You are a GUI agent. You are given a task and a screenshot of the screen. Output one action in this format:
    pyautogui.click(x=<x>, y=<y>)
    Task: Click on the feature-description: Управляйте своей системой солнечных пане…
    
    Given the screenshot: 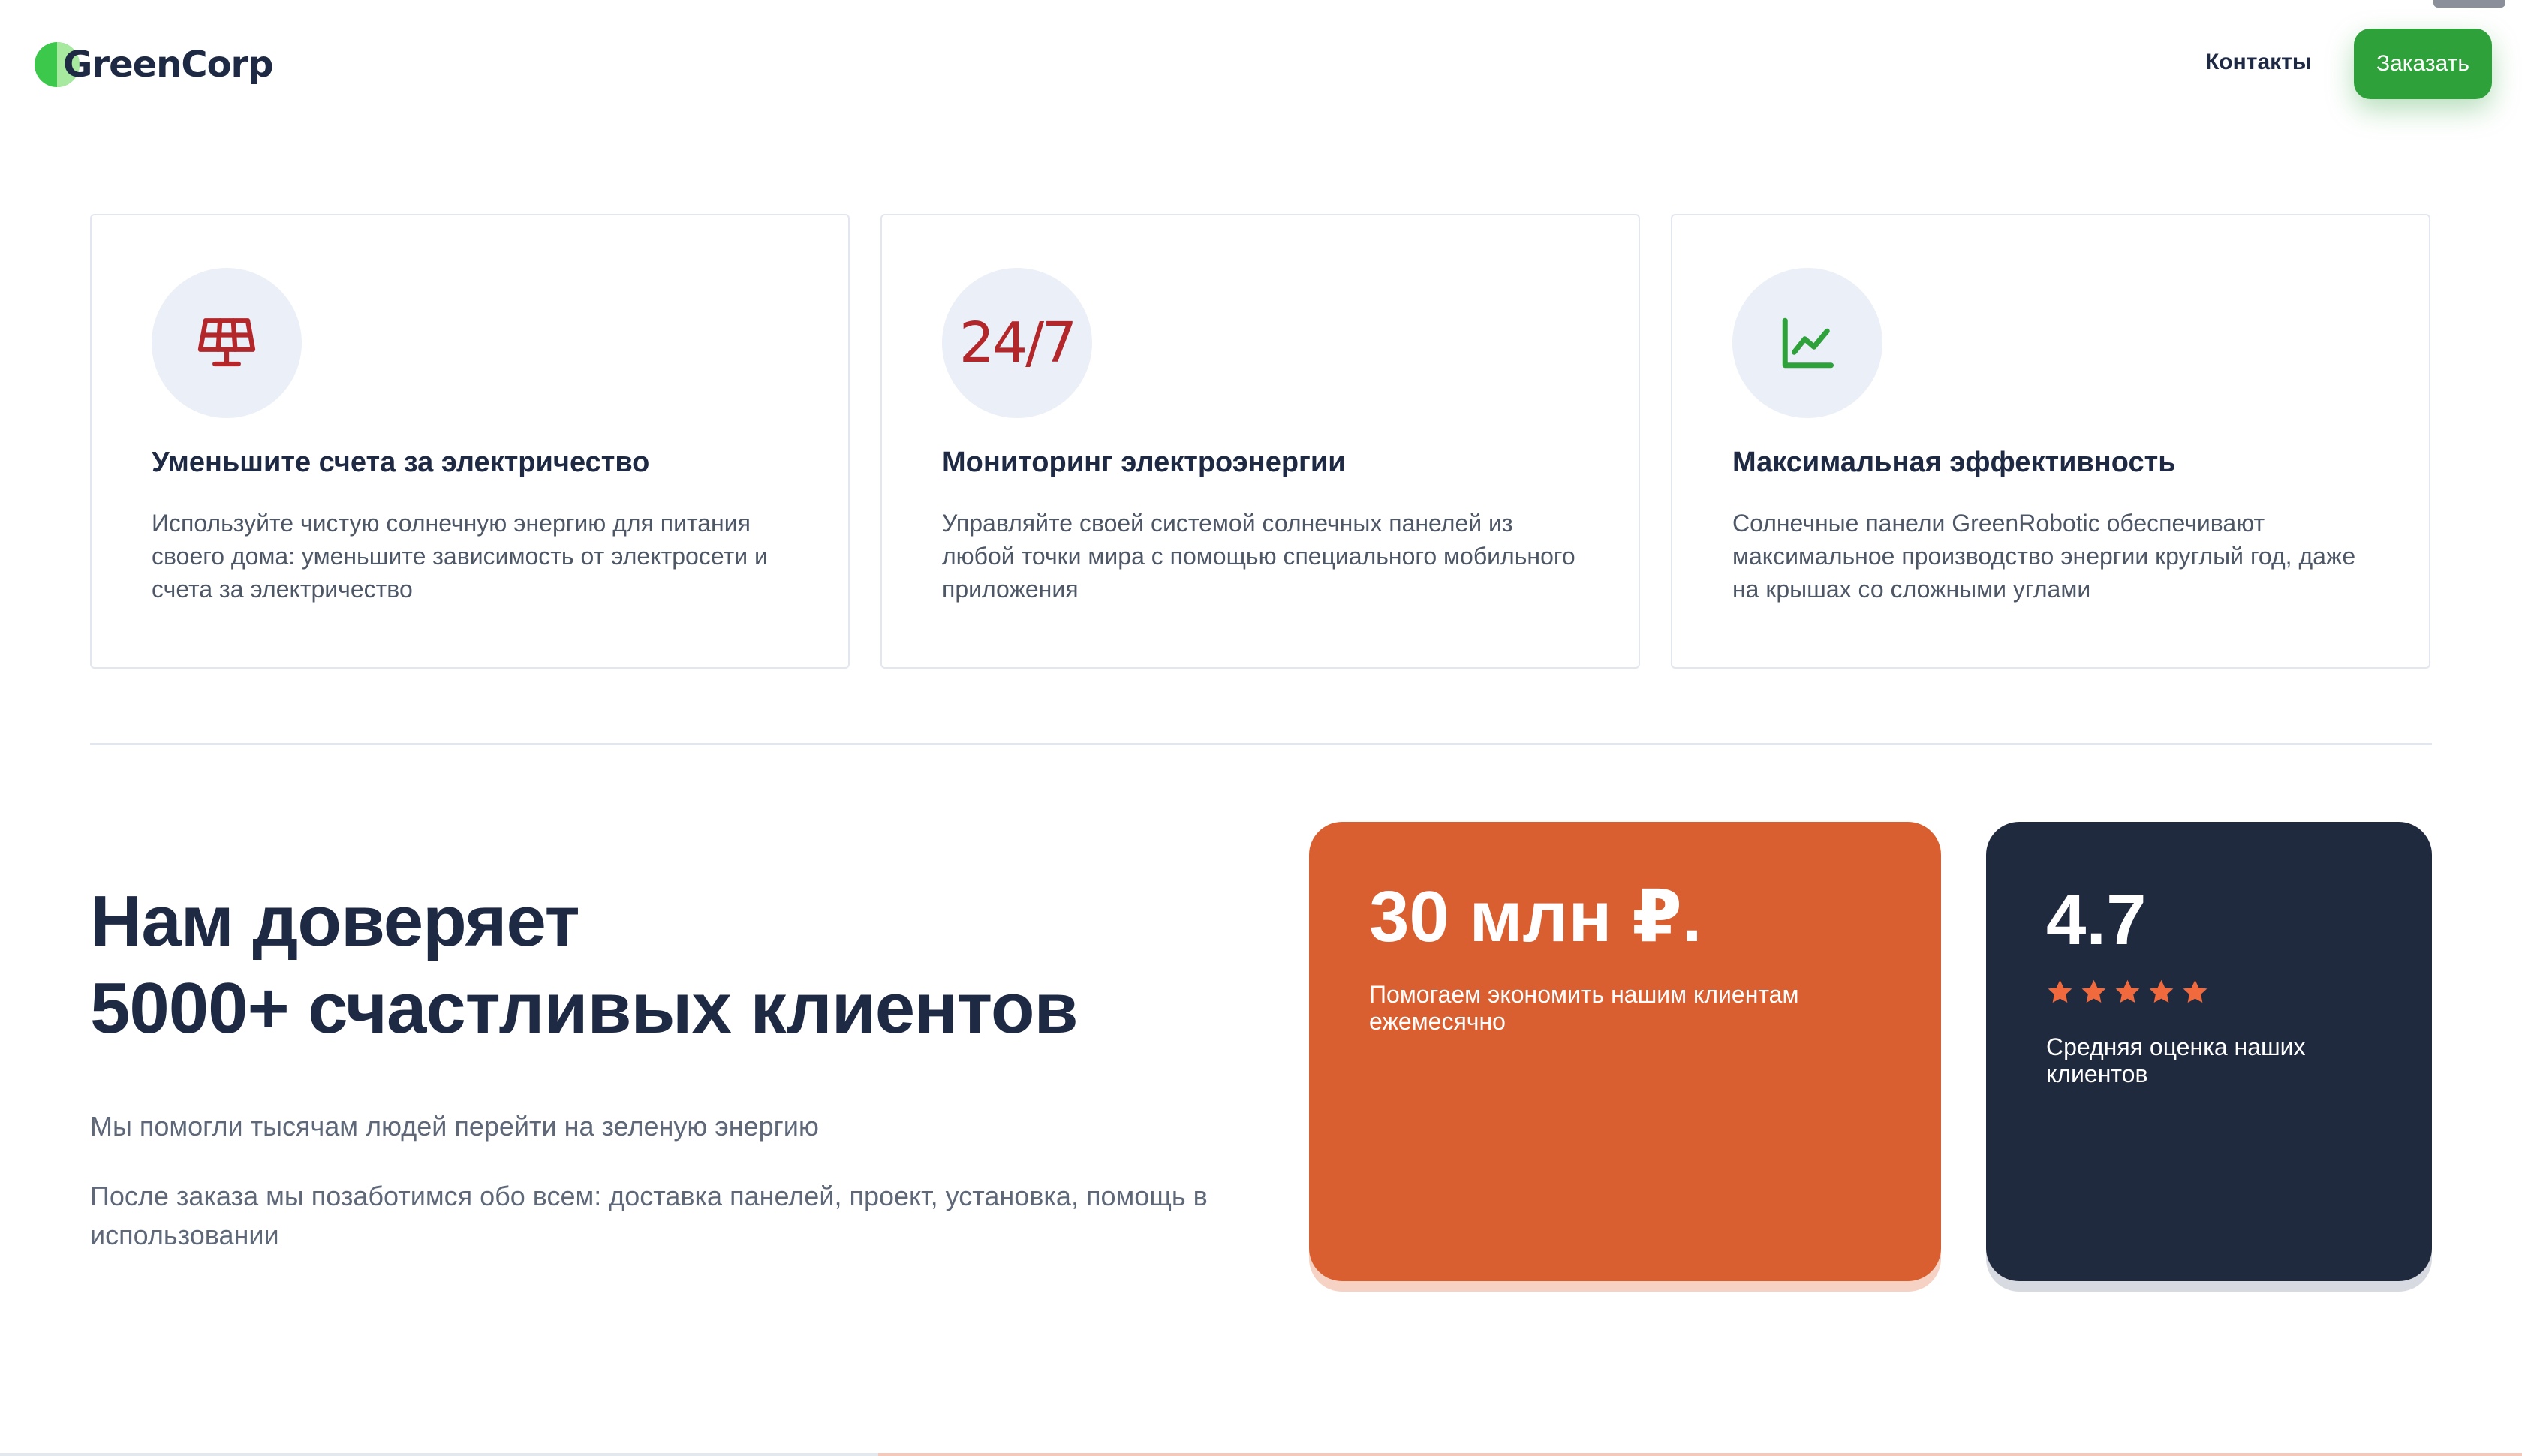 What is the action you would take?
    pyautogui.click(x=1258, y=556)
    